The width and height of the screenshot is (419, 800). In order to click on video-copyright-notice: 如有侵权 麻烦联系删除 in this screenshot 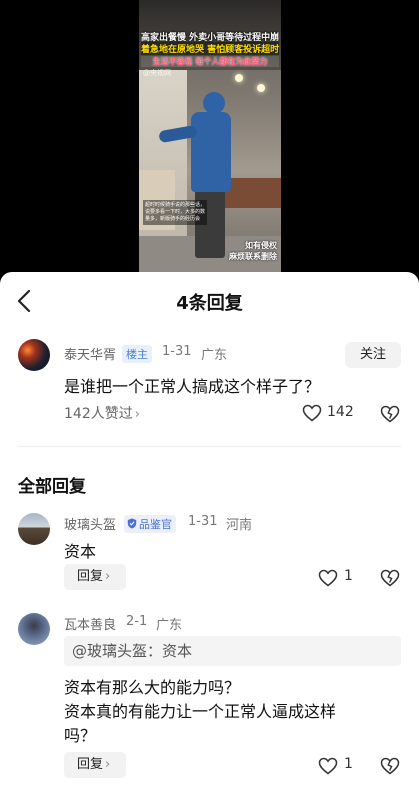, I will do `click(253, 251)`.